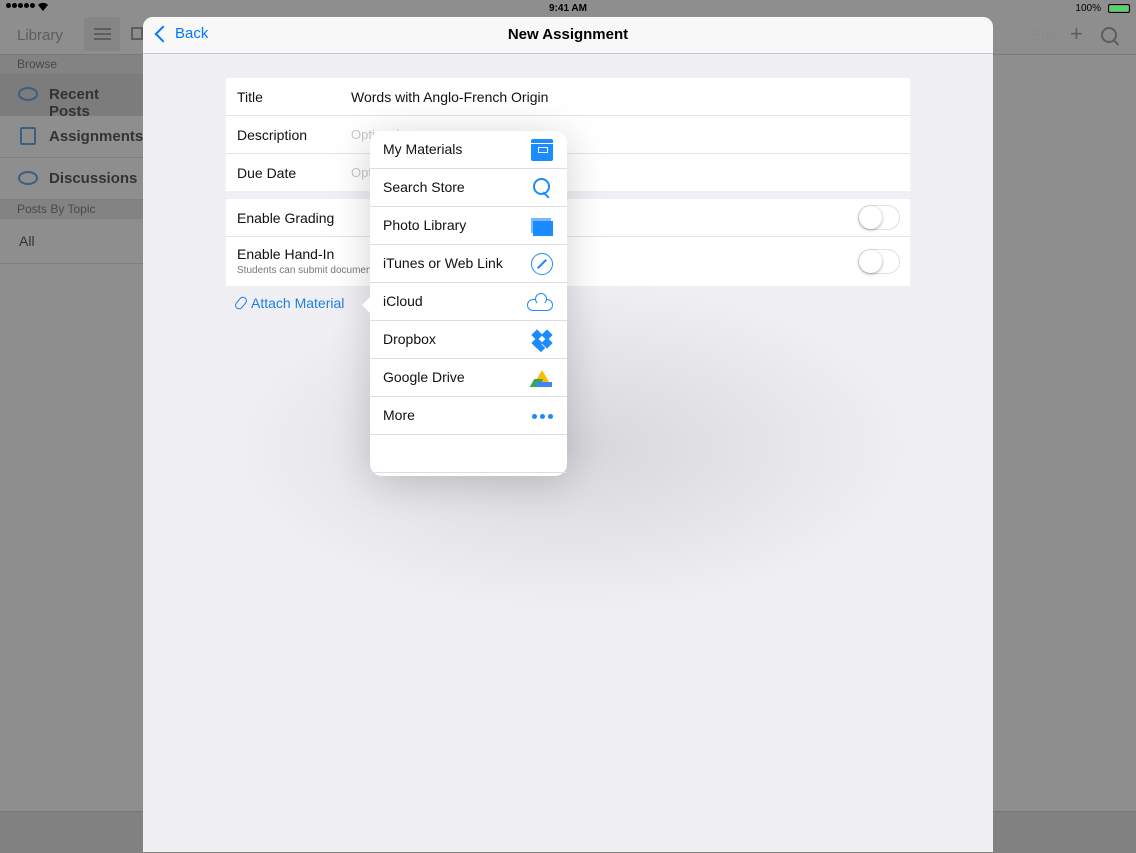 This screenshot has width=1136, height=853. I want to click on modal-navbar: Back New Assignment, so click(568, 35).